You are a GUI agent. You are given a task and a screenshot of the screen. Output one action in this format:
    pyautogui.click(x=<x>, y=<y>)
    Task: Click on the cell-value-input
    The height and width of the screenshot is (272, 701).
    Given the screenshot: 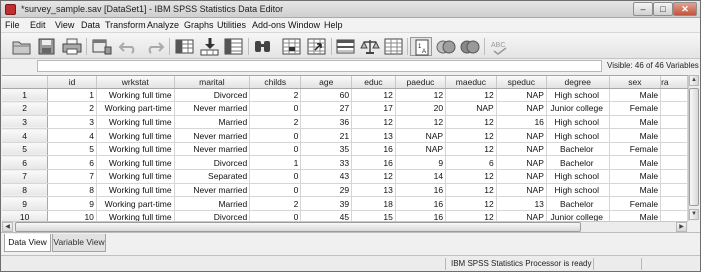 What is the action you would take?
    pyautogui.click(x=319, y=66)
    